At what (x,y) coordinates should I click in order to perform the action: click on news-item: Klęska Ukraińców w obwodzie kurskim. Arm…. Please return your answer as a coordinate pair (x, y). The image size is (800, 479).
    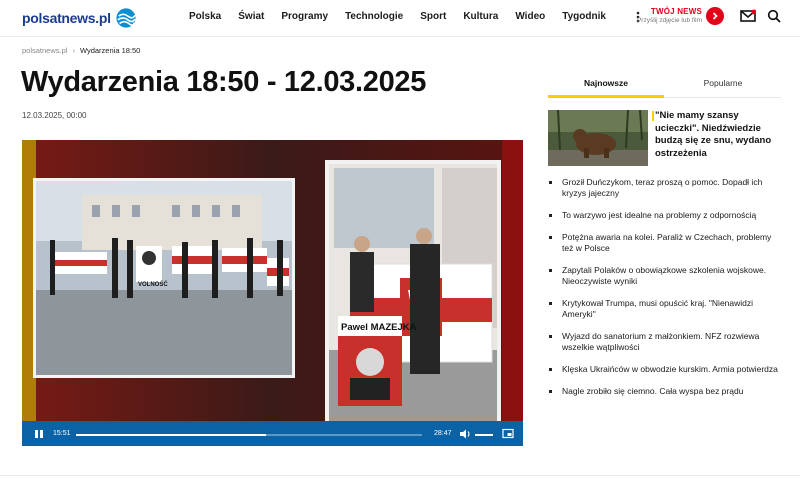
    Looking at the image, I should click on (664, 369).